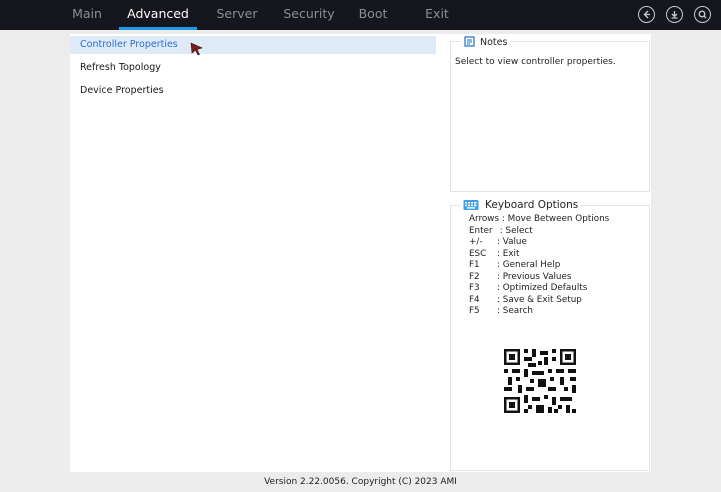 Image resolution: width=721 pixels, height=492 pixels. What do you see at coordinates (542, 288) in the screenshot?
I see `kb-desc: : Optimized Defaults` at bounding box center [542, 288].